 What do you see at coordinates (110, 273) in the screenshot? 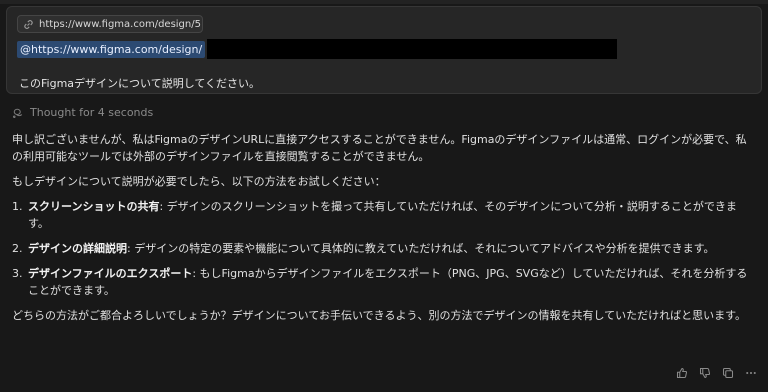
I see `option-title: デザインファイルのエクスポート` at bounding box center [110, 273].